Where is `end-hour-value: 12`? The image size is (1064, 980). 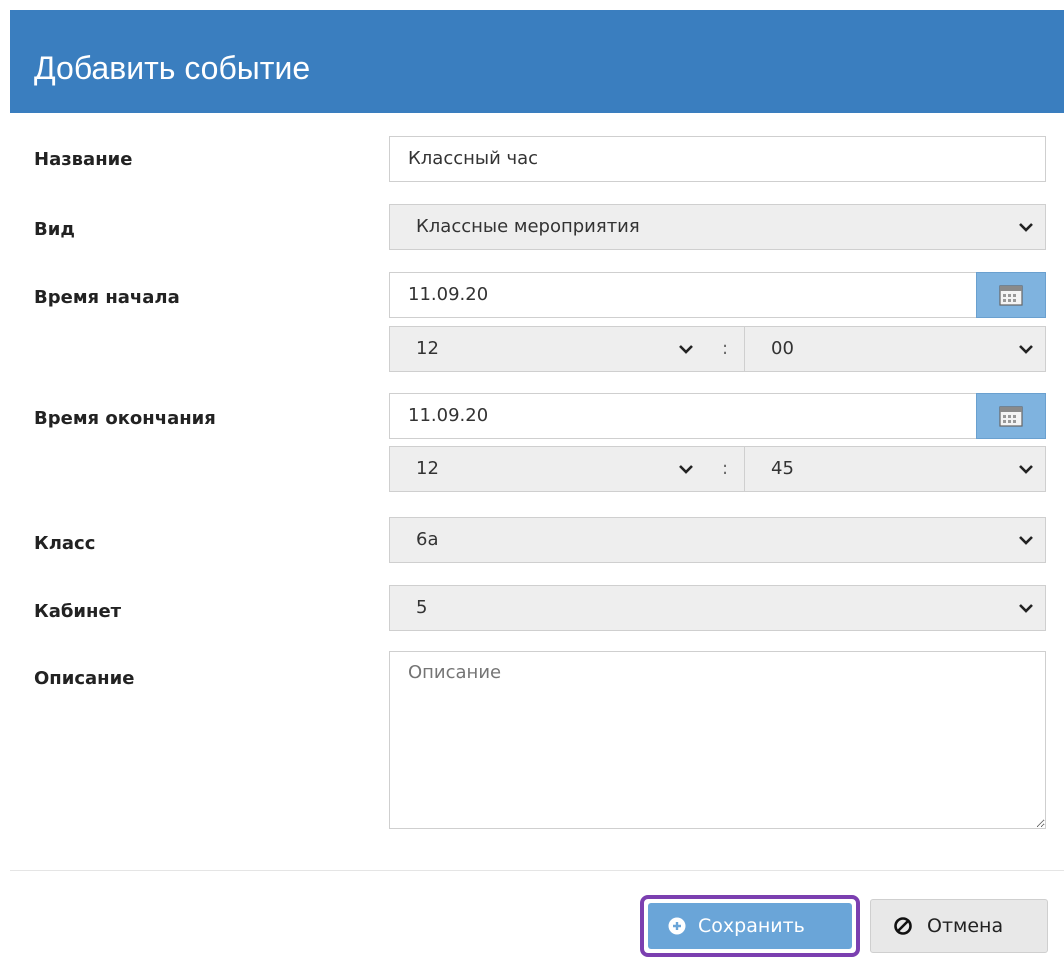
end-hour-value: 12 is located at coordinates (427, 468).